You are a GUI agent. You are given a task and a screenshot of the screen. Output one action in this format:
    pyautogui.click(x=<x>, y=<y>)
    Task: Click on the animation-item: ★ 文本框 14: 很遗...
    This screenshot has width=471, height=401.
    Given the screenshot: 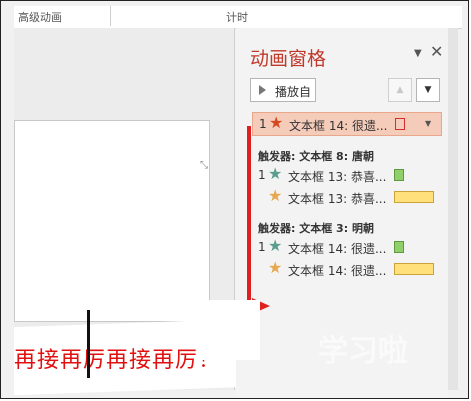 What is the action you would take?
    pyautogui.click(x=347, y=269)
    